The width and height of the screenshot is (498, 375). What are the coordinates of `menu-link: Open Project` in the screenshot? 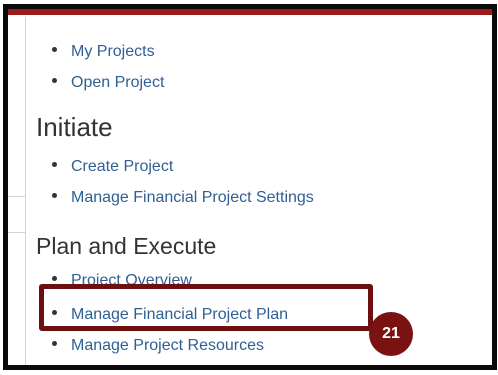 It's located at (117, 82).